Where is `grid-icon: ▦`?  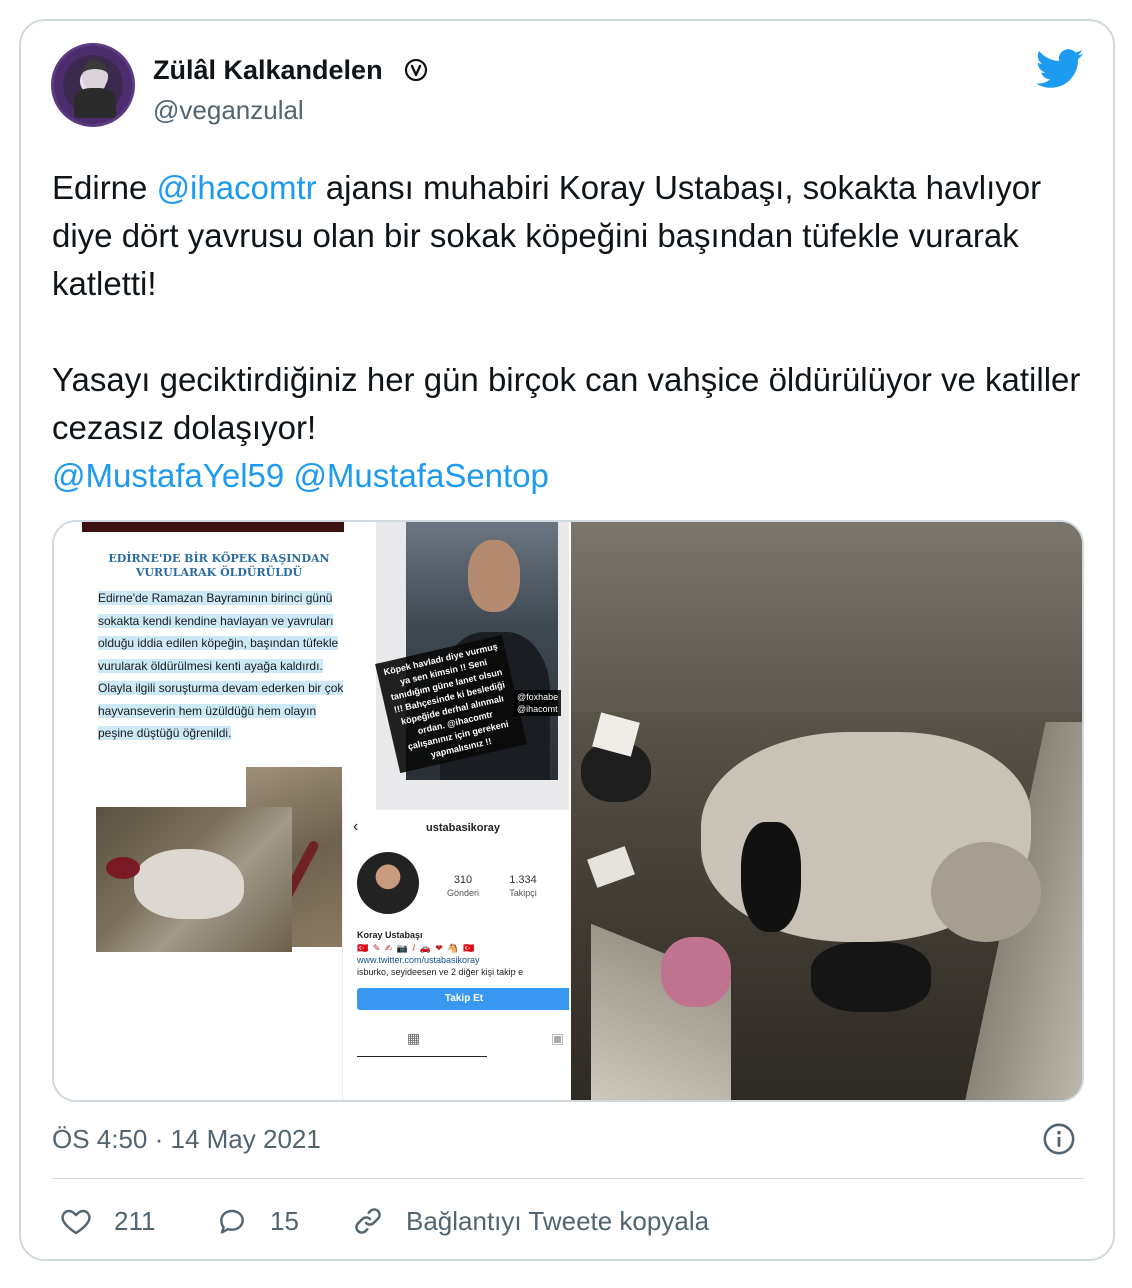 grid-icon: ▦ is located at coordinates (414, 1038).